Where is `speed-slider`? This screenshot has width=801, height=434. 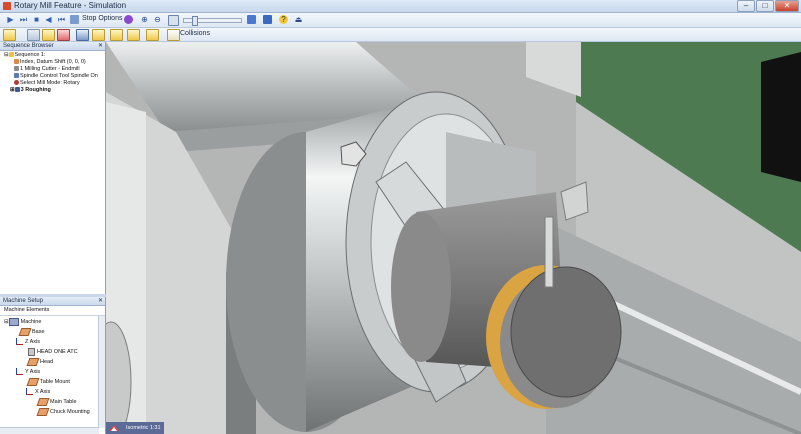
speed-slider is located at coordinates (212, 21).